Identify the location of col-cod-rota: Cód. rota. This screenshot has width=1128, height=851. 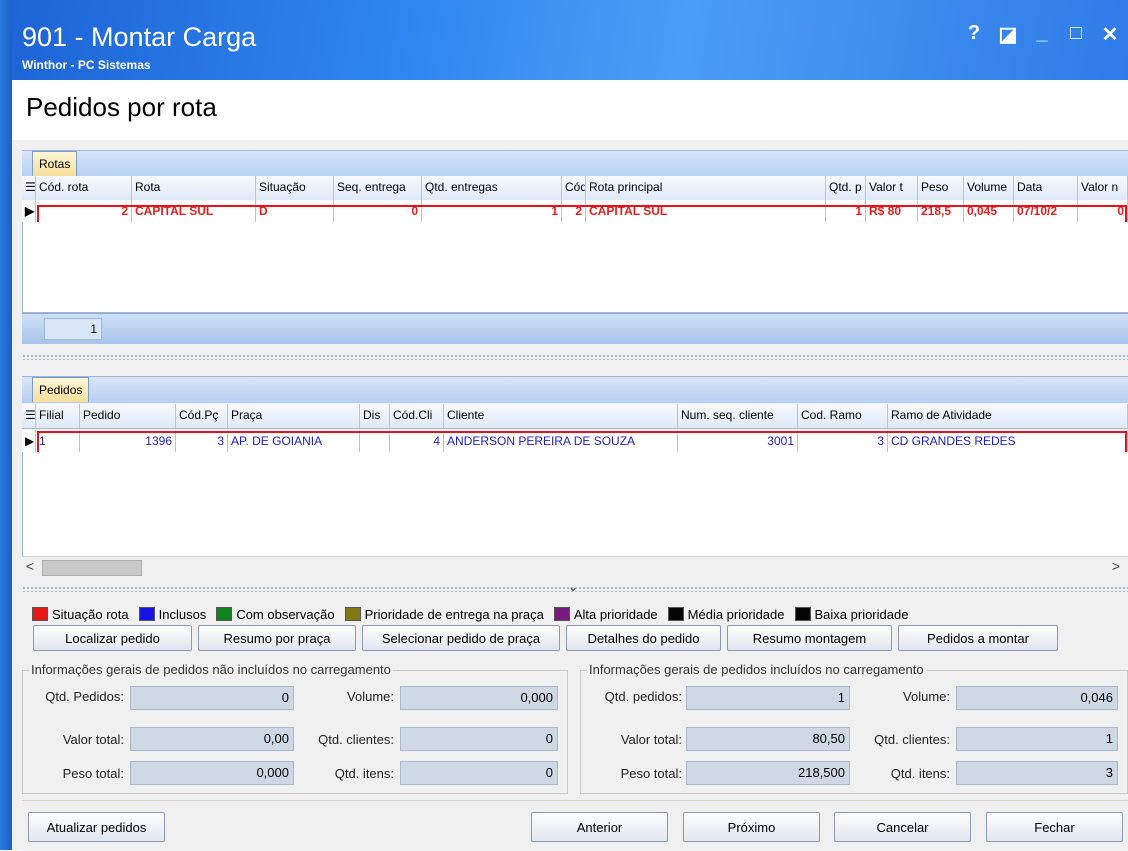
(84, 188).